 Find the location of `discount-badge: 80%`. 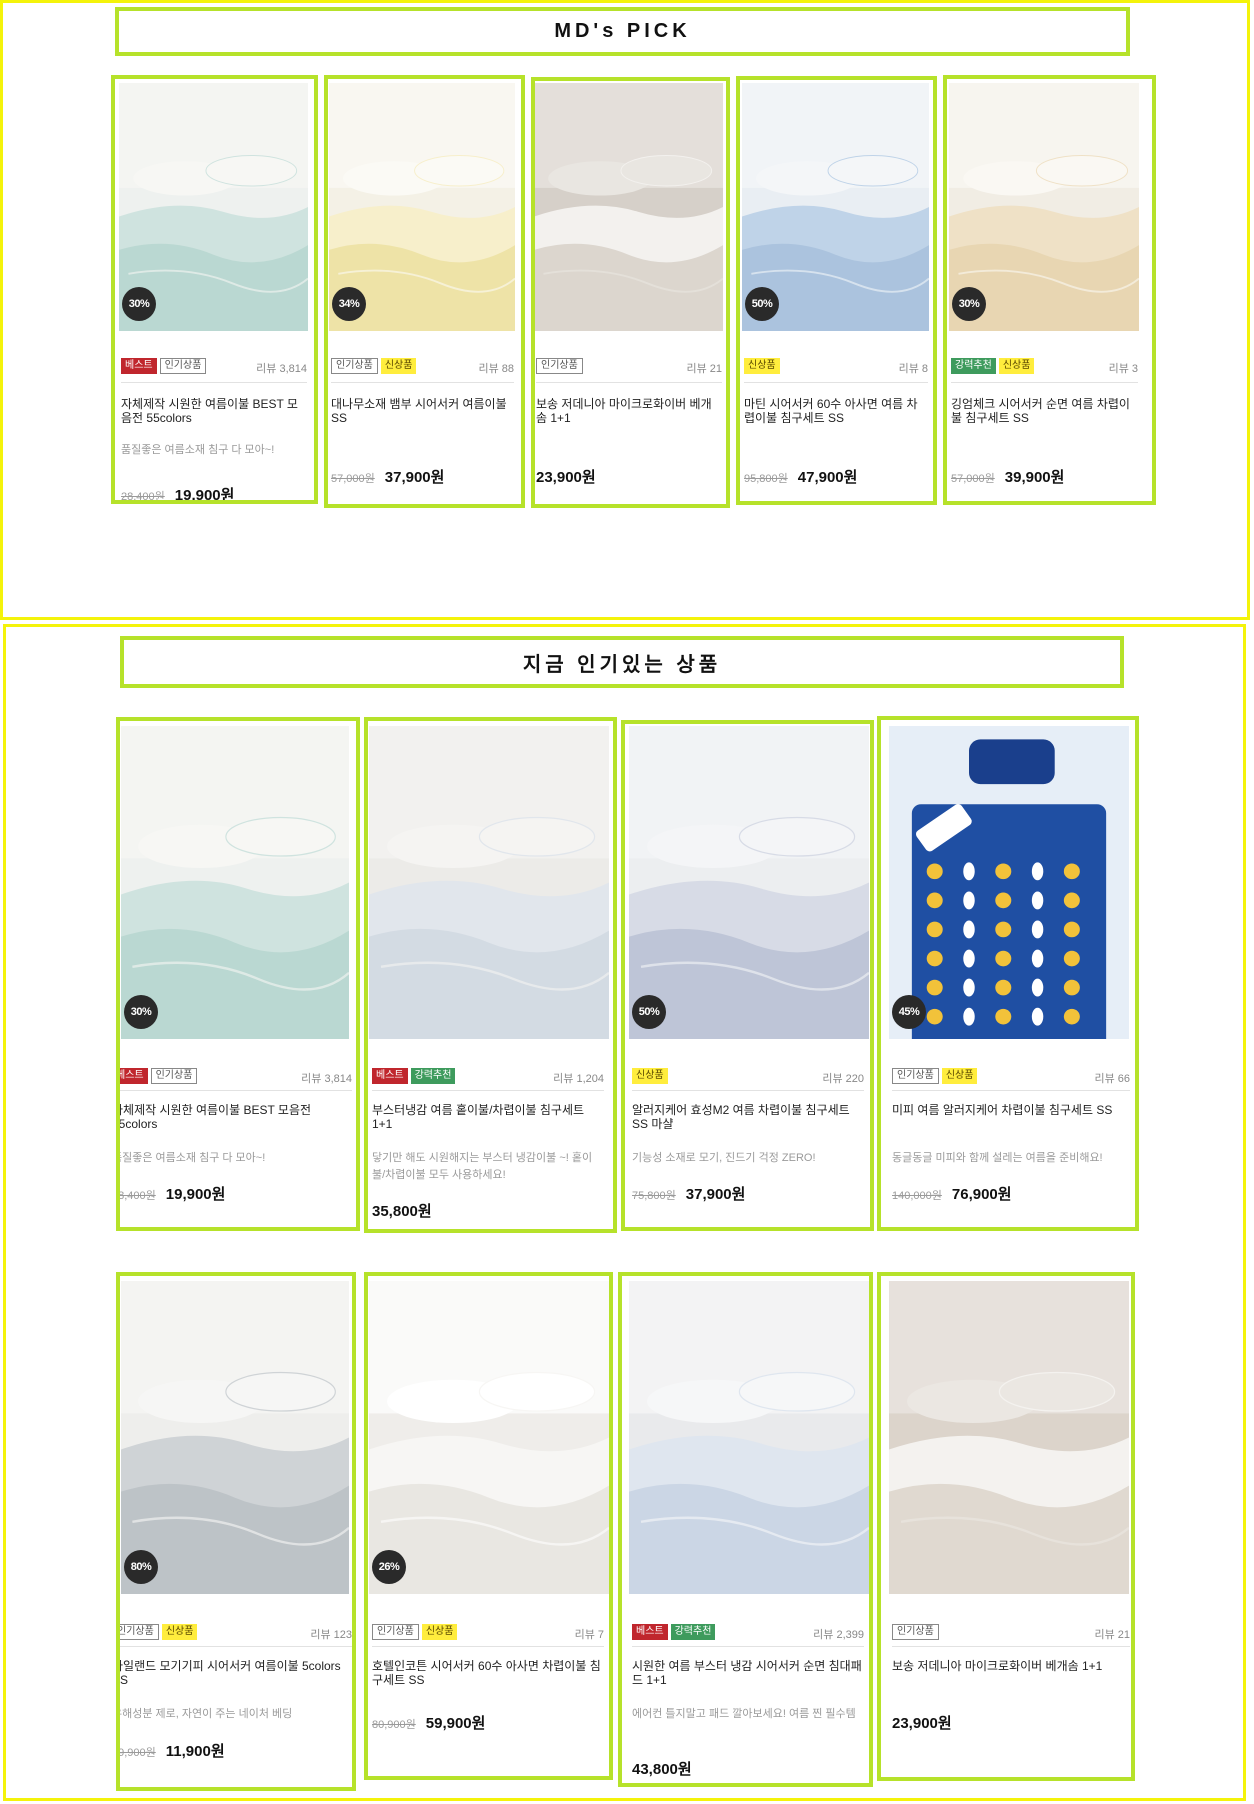

discount-badge: 80% is located at coordinates (141, 1567).